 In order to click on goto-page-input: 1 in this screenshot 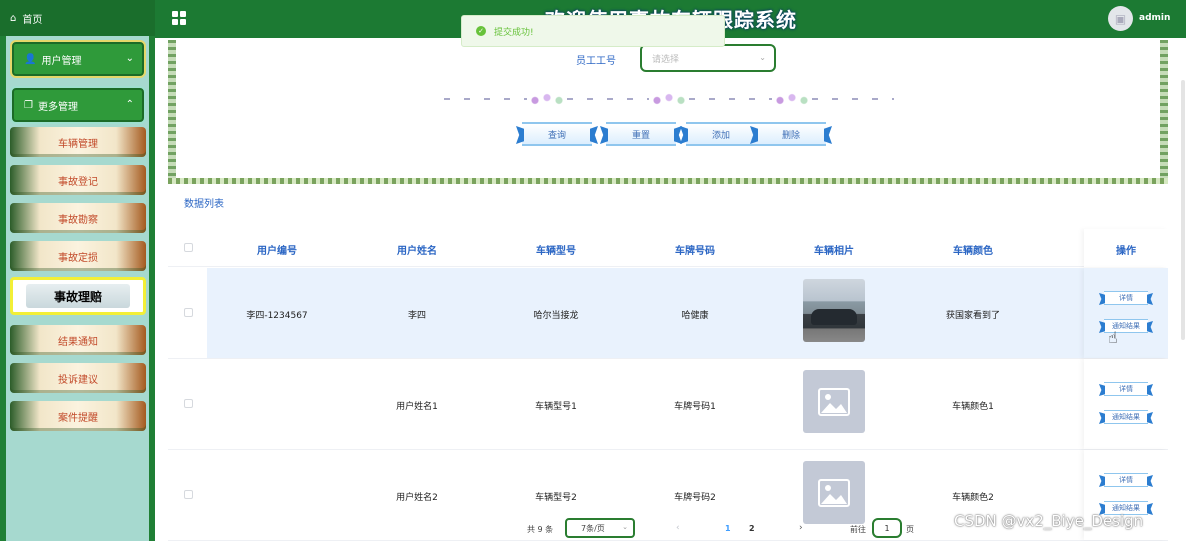, I will do `click(887, 528)`.